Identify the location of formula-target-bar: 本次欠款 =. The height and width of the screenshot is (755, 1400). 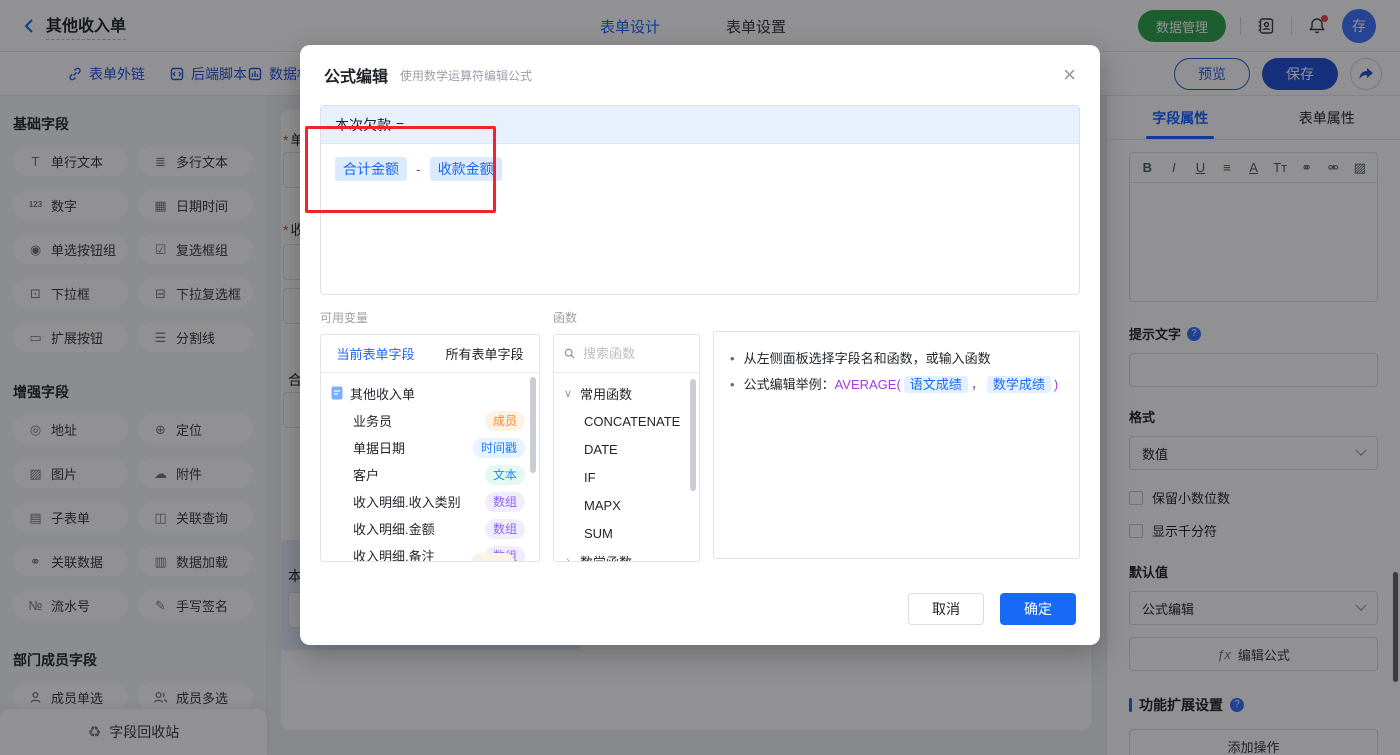
(700, 125).